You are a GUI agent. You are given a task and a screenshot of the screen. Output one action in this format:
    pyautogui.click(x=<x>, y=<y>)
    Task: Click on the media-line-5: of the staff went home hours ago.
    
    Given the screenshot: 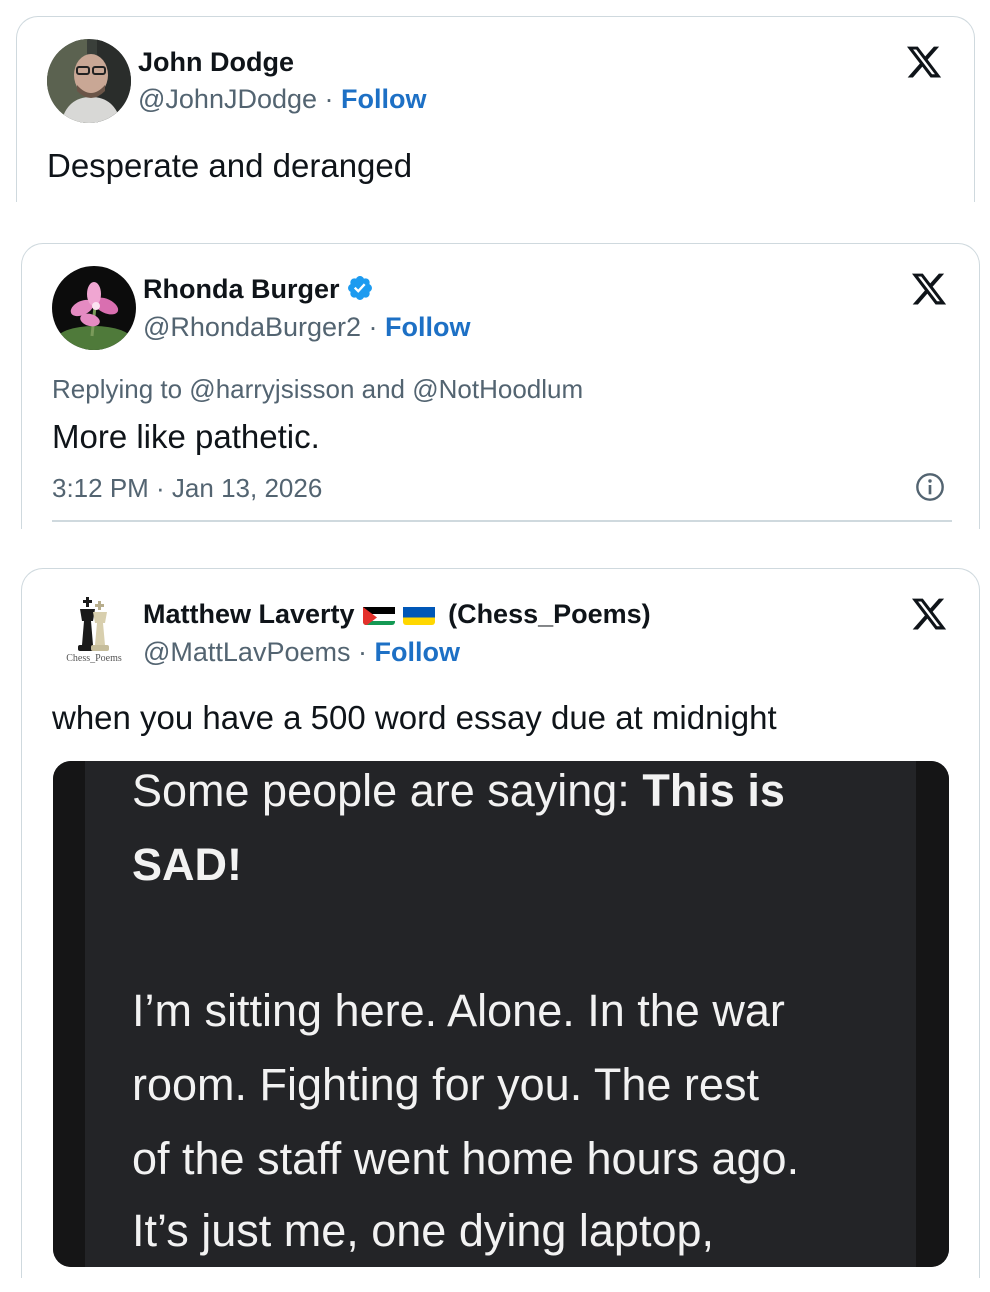 What is the action you would take?
    pyautogui.click(x=466, y=1158)
    